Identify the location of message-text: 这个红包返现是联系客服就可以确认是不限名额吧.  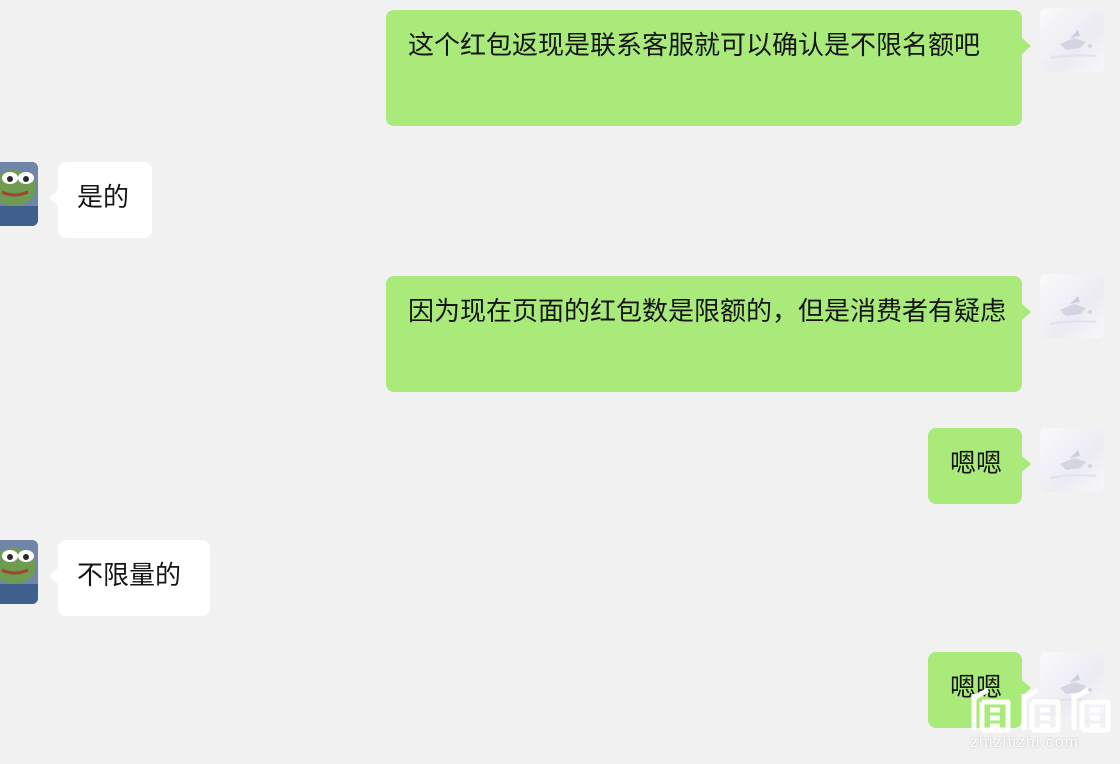
(694, 46).